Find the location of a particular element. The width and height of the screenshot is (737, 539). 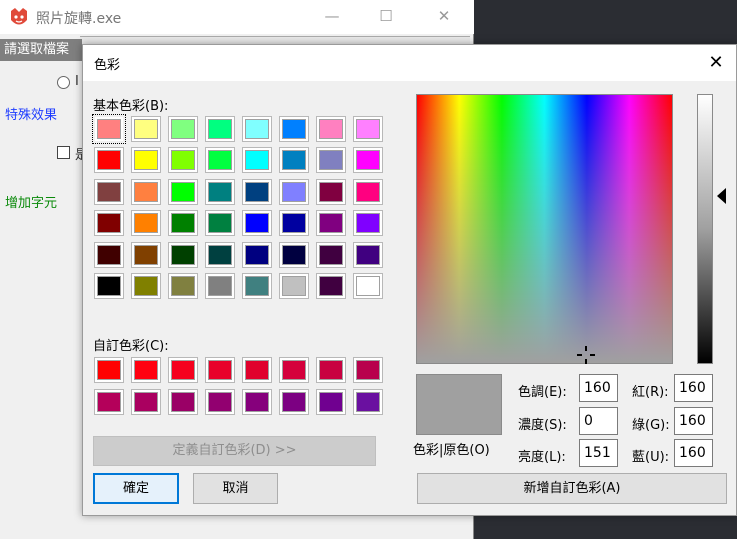

saturation-label: 濃度(S): is located at coordinates (542, 425).